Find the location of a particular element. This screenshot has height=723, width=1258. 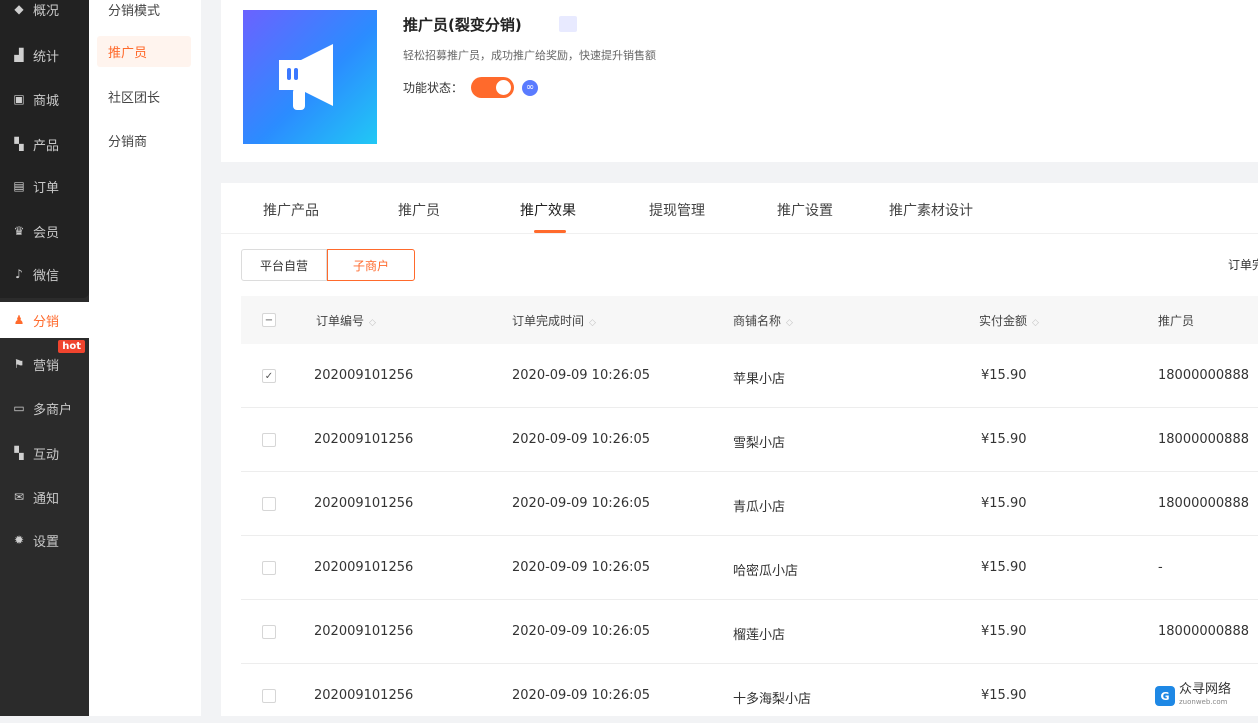

watermark-text: 众寻网络 zuonweb.com is located at coordinates (1205, 695).